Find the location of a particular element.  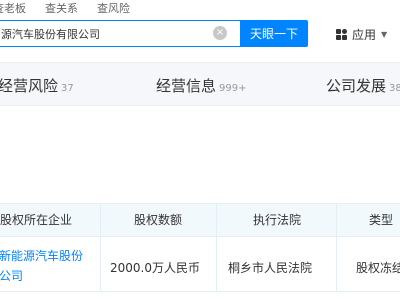

tab-label: 经营风险 is located at coordinates (29, 86).